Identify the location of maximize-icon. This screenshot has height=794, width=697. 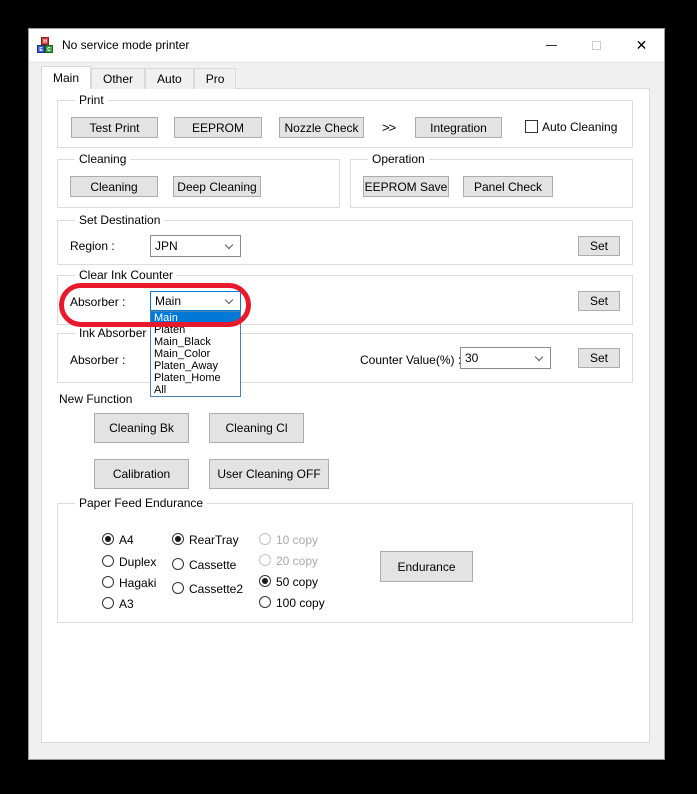
(596, 45).